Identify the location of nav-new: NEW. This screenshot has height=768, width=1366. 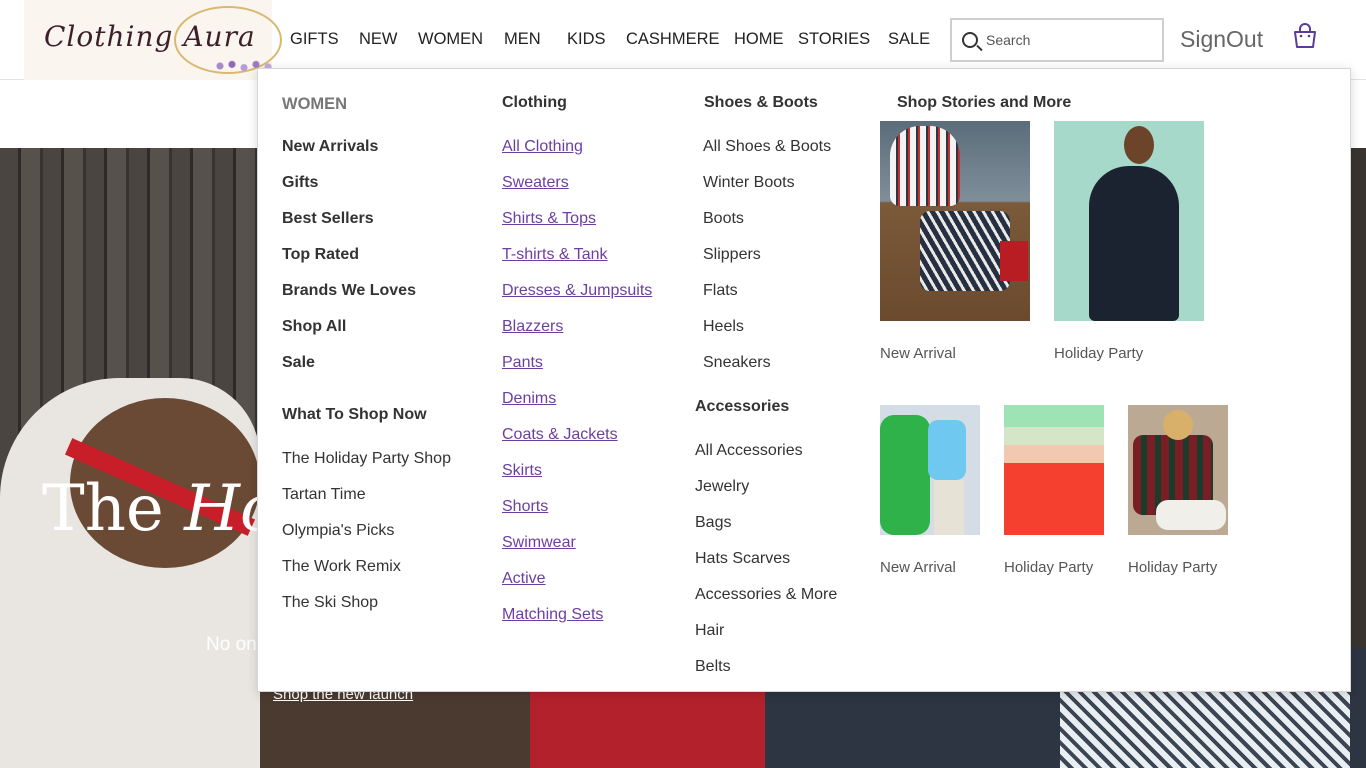
(378, 39).